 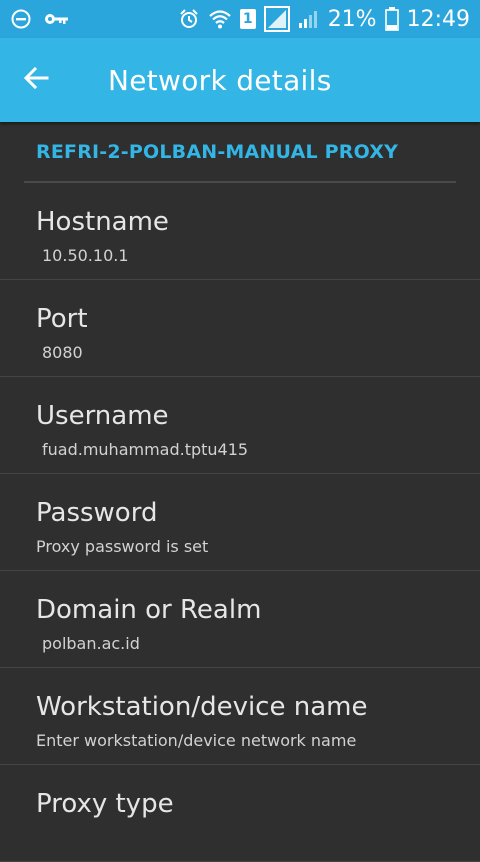 What do you see at coordinates (91, 643) in the screenshot?
I see `domain-value: polban.ac.id` at bounding box center [91, 643].